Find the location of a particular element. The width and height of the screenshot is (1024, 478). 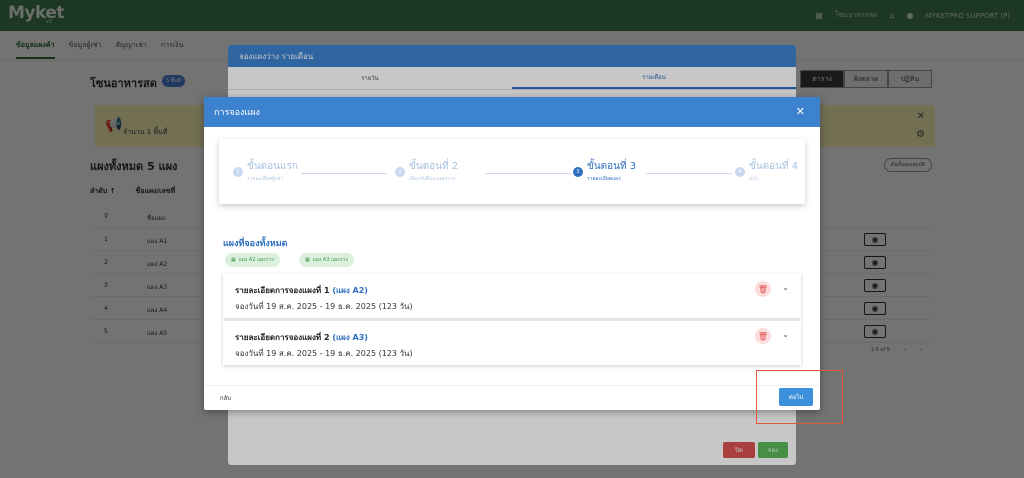

step-title: ขั้นตอนที่ 4 is located at coordinates (774, 166).